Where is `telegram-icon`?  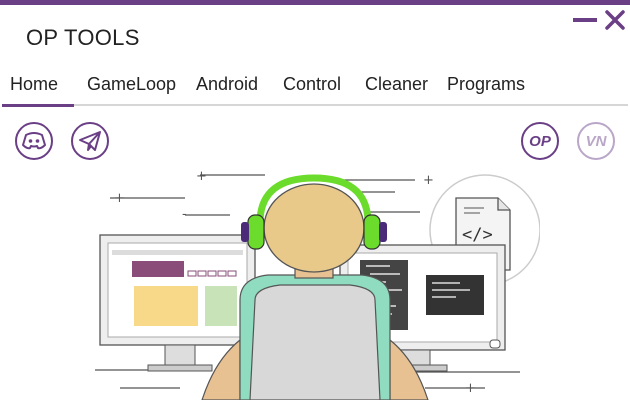 telegram-icon is located at coordinates (90, 141).